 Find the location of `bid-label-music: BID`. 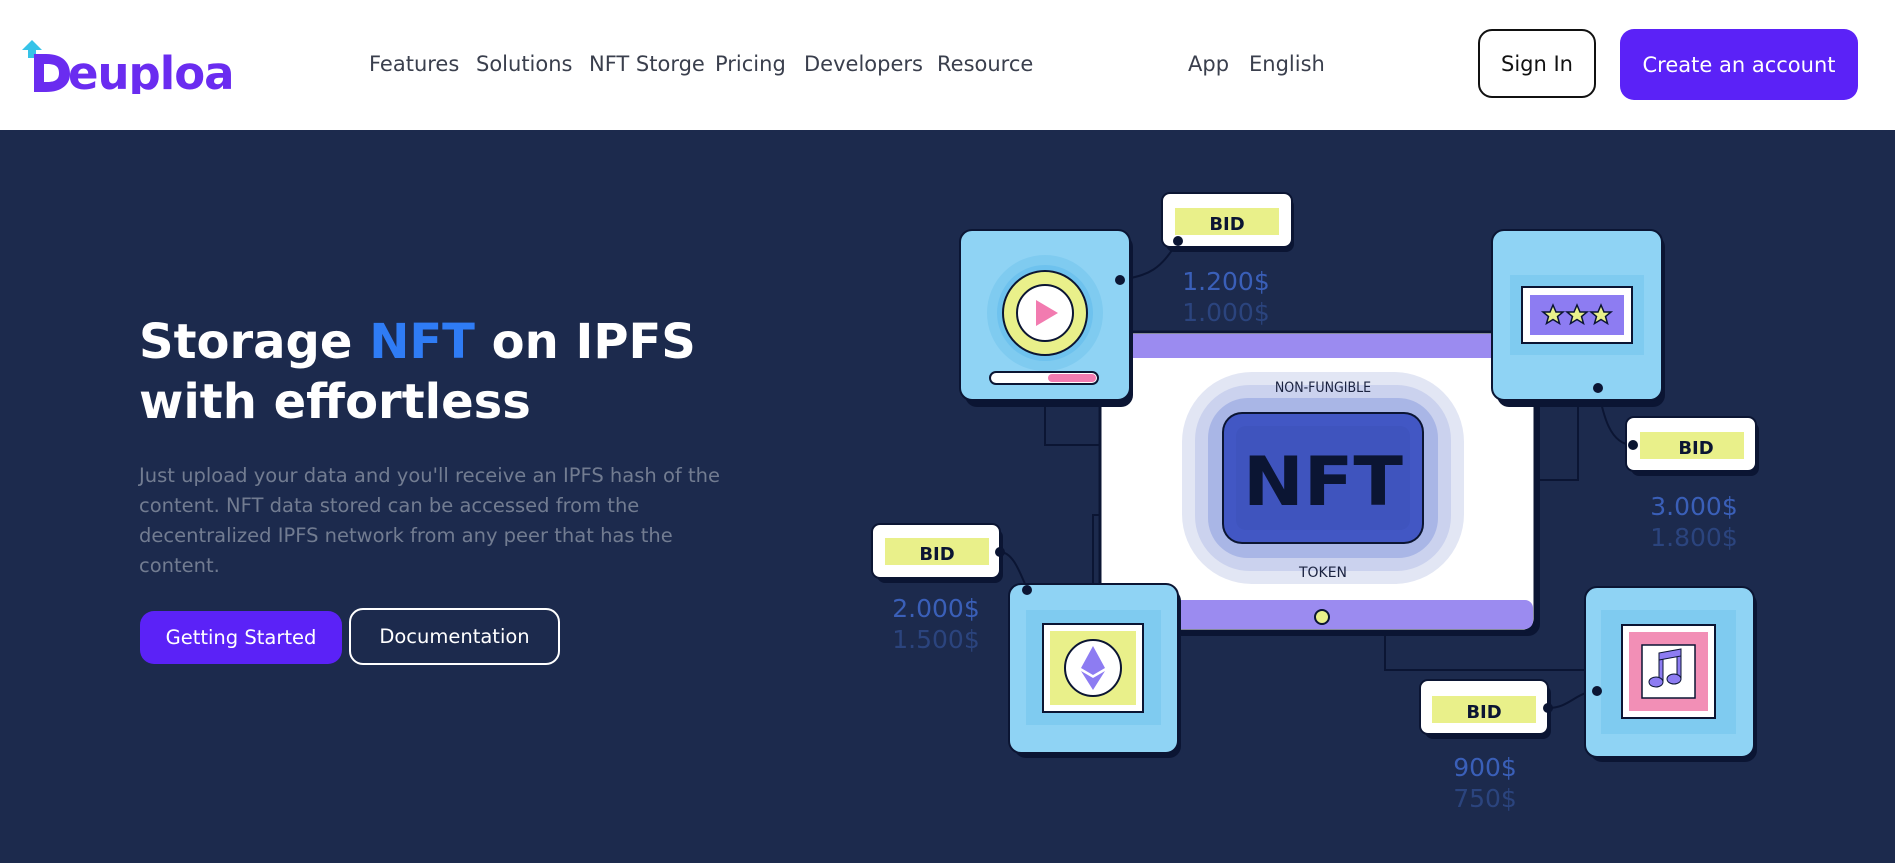

bid-label-music: BID is located at coordinates (1483, 712).